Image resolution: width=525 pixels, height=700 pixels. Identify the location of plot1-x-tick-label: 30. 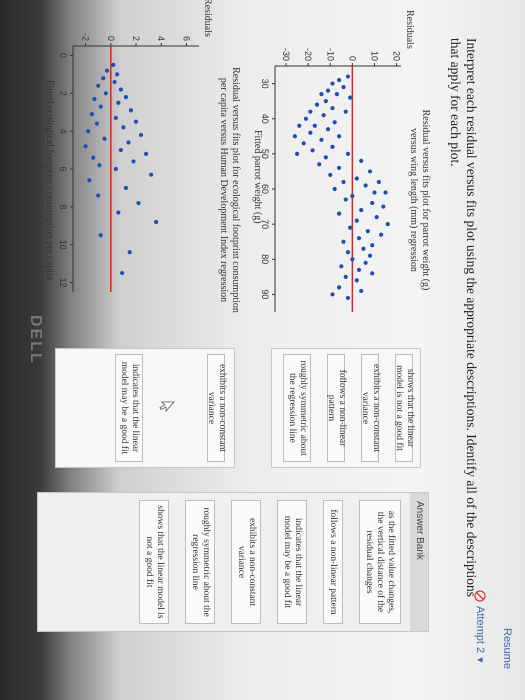
(265, 84).